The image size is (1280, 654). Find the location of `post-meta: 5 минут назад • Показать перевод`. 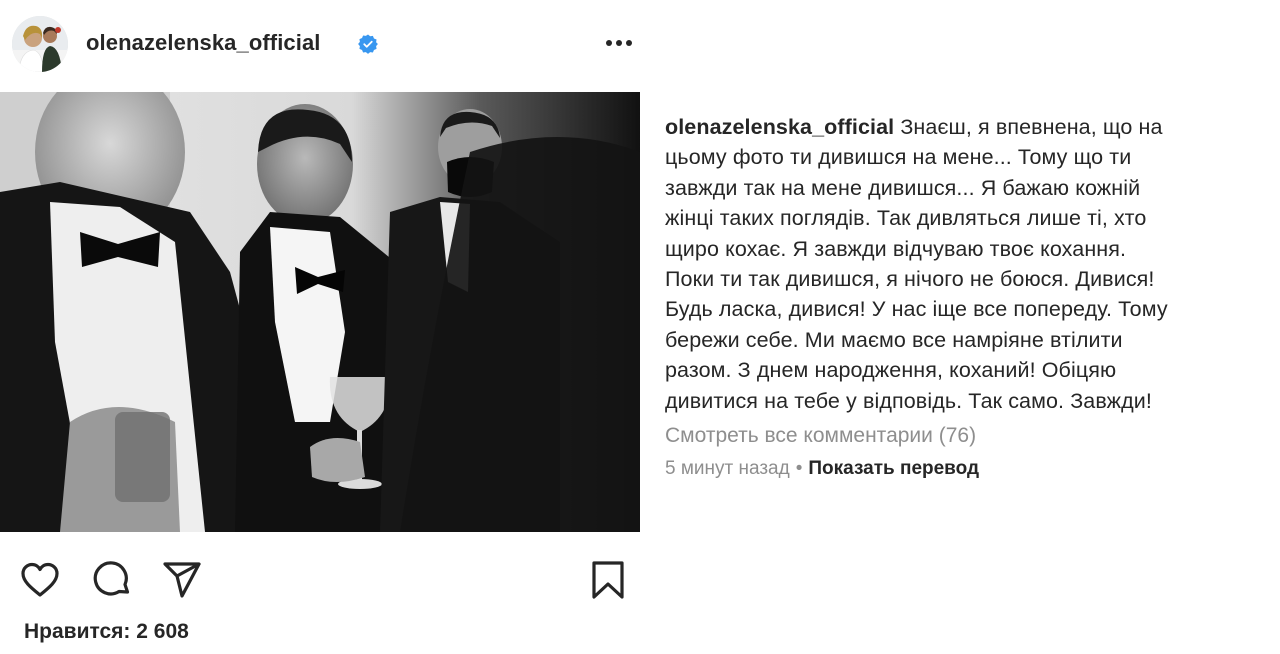

post-meta: 5 минут назад • Показать перевод is located at coordinates (972, 469).